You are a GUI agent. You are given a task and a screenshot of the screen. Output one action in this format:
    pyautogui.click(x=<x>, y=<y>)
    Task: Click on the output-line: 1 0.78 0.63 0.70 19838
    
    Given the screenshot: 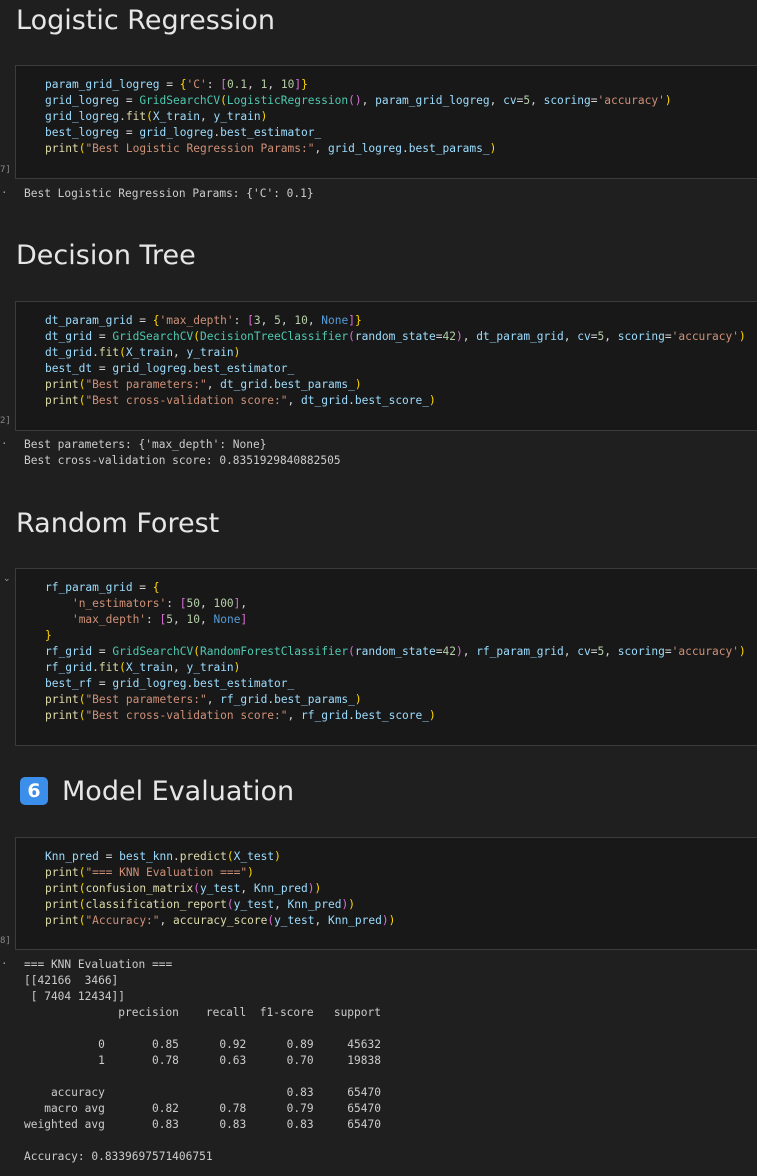 What is the action you would take?
    pyautogui.click(x=202, y=1060)
    